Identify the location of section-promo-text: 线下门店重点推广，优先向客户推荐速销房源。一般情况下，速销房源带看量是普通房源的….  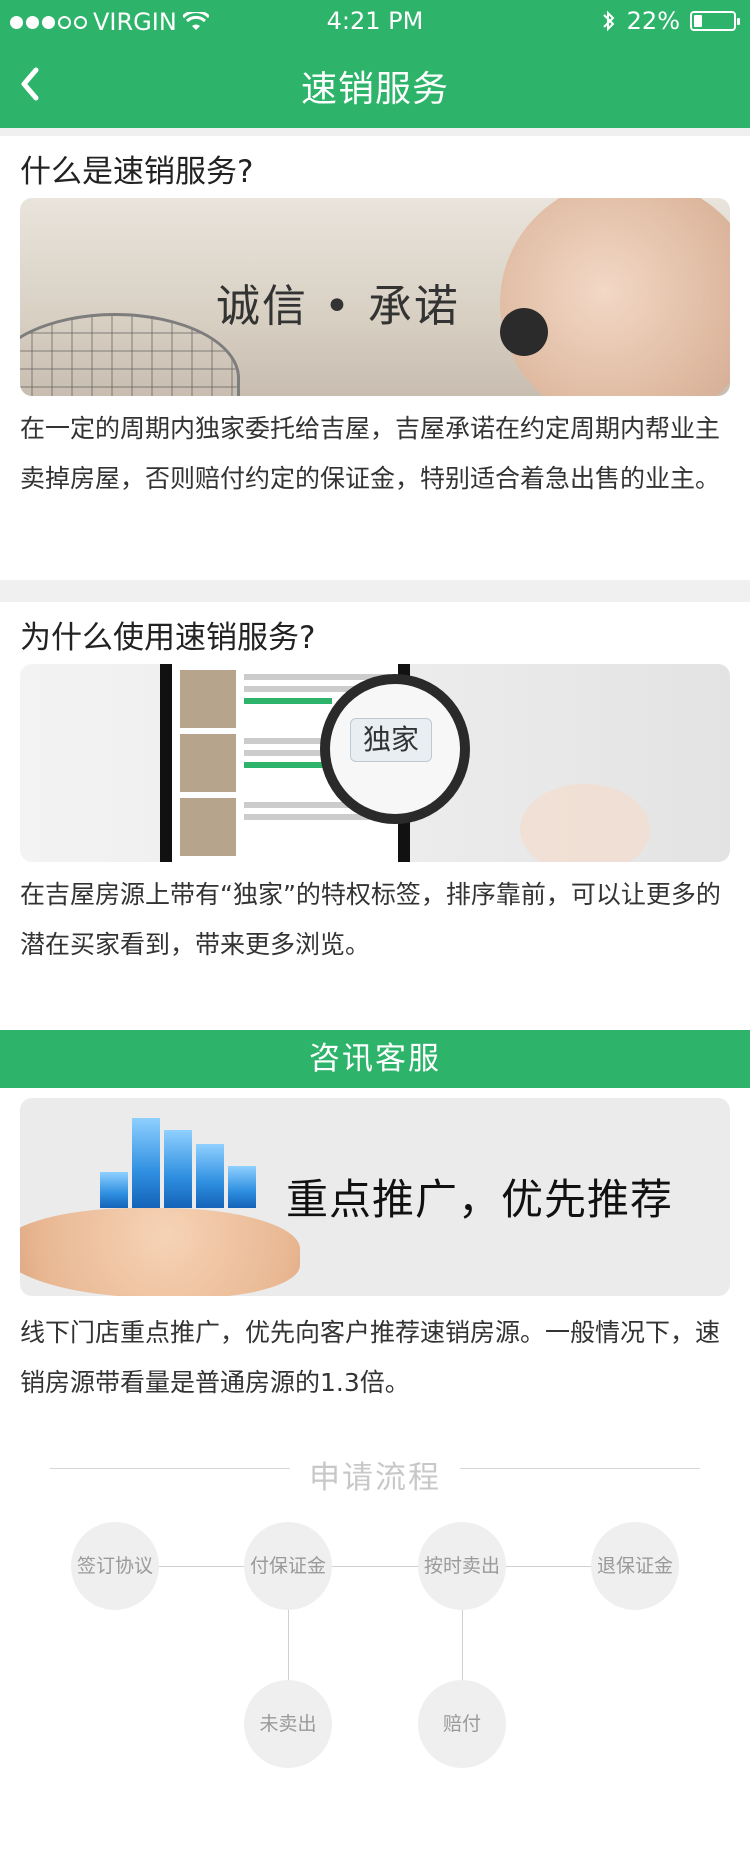
(370, 1357).